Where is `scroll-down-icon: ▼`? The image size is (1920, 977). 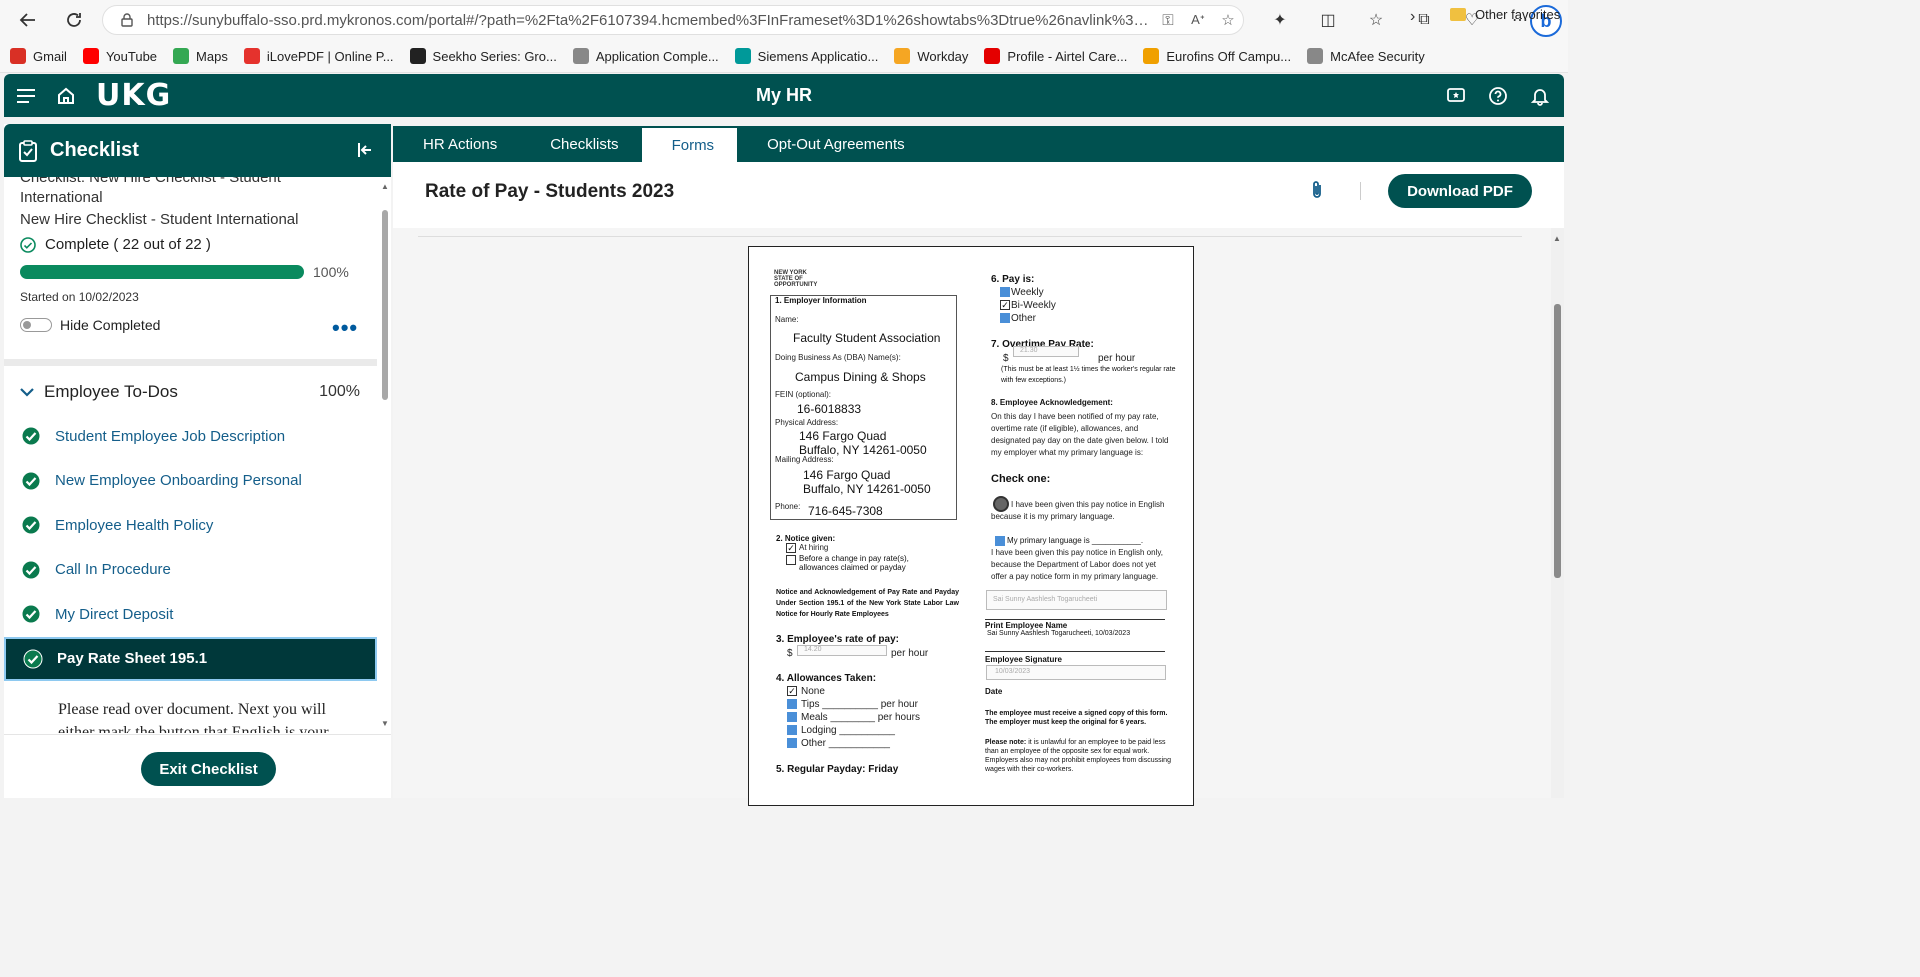
scroll-down-icon: ▼ is located at coordinates (385, 723).